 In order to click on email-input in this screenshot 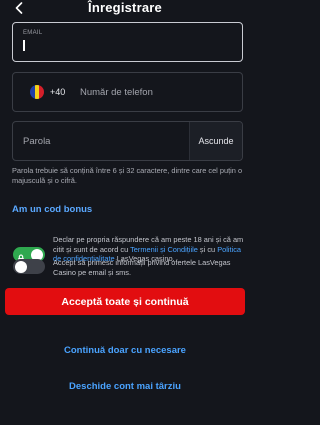, I will do `click(122, 47)`.